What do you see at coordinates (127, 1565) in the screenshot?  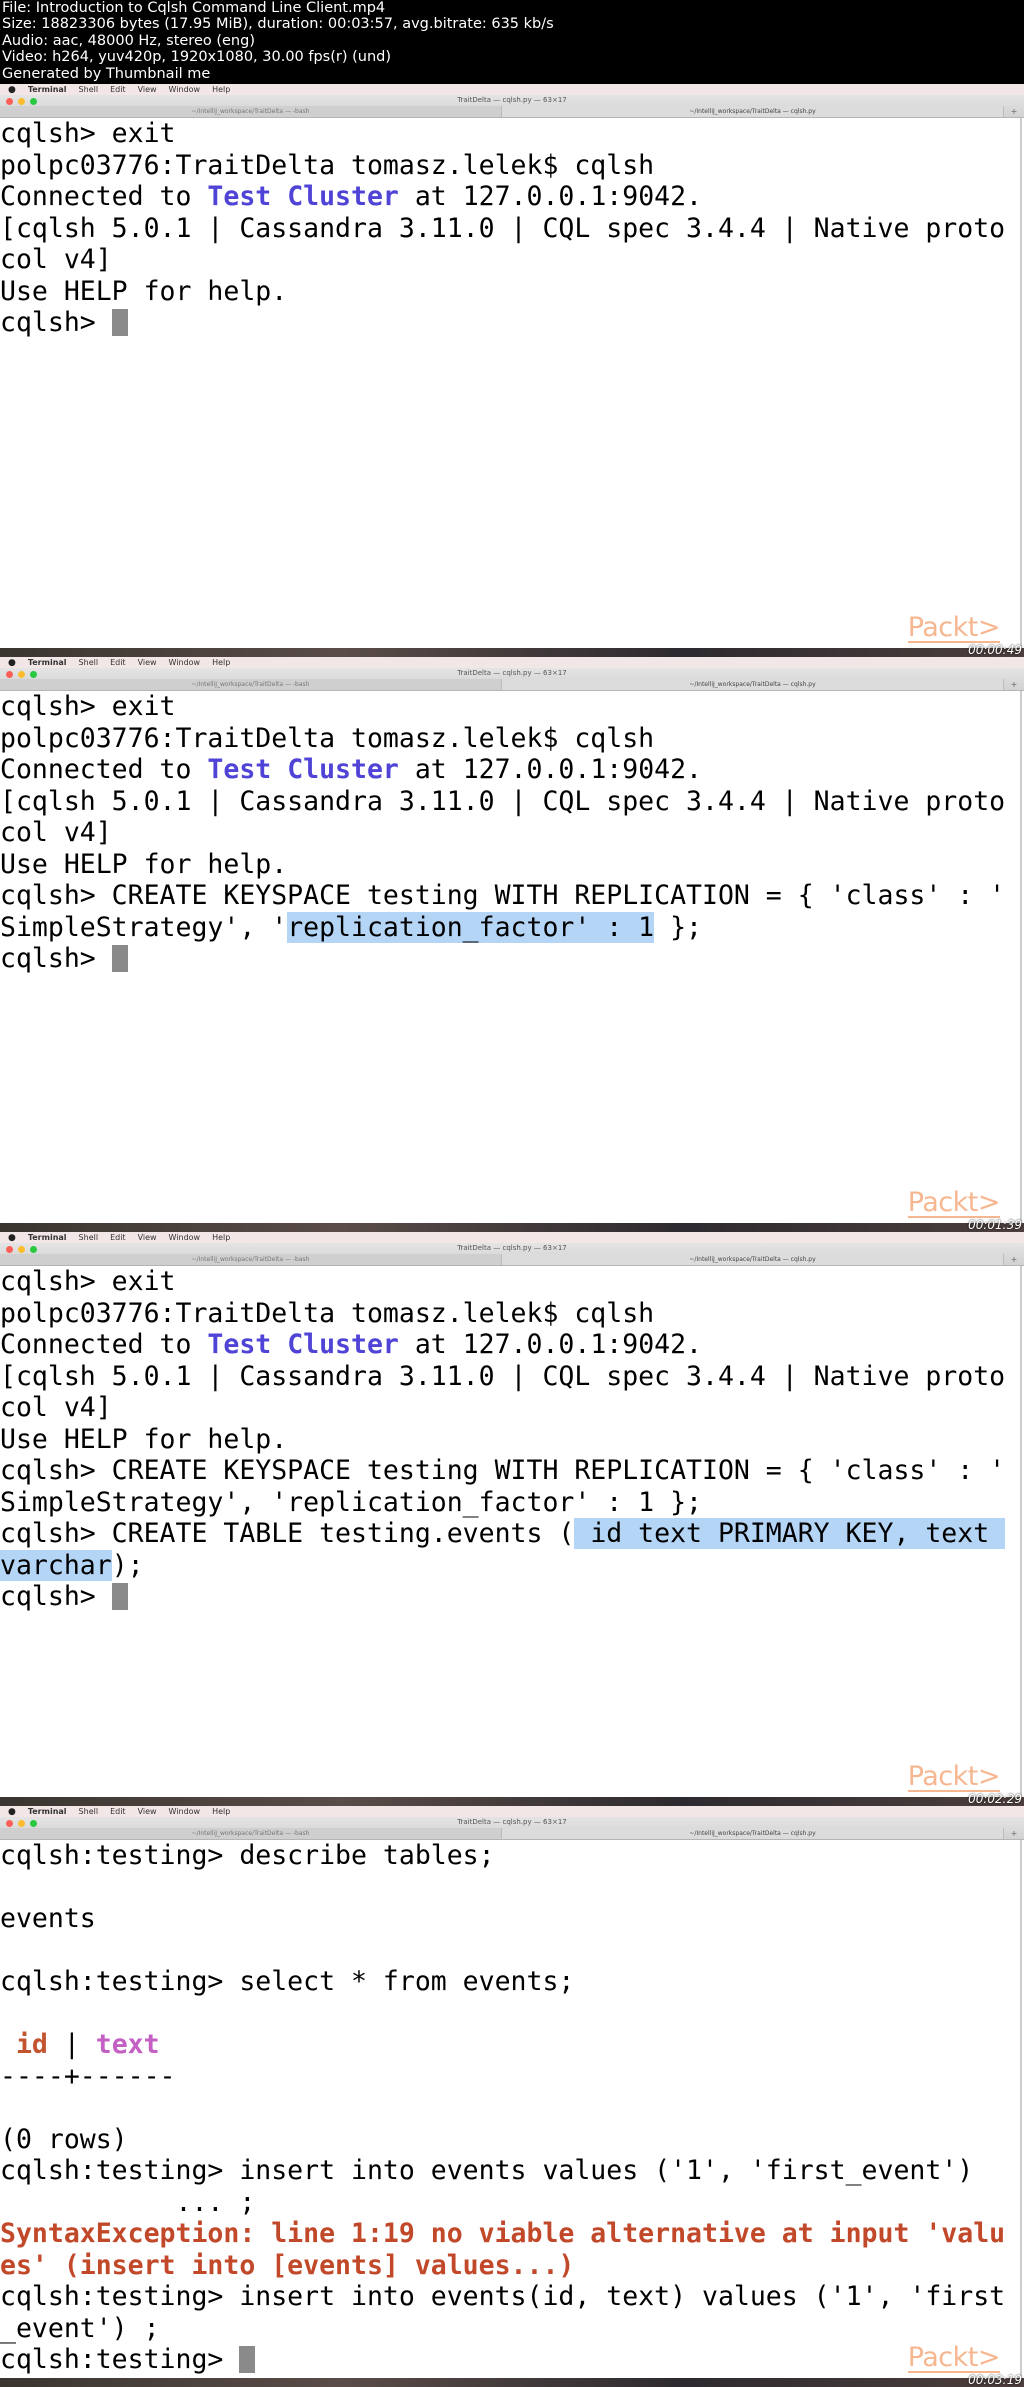 I see `terminal-text: );` at bounding box center [127, 1565].